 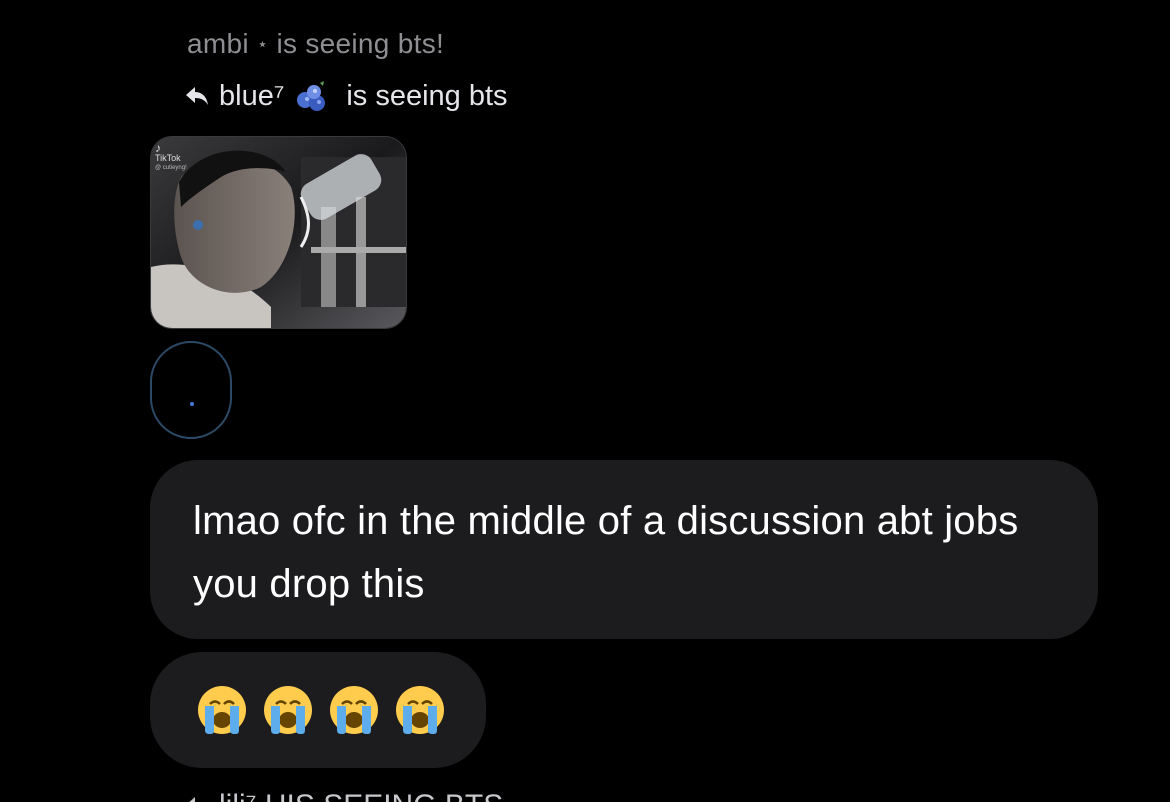 I want to click on reply-to-name: blue⁷, so click(x=252, y=95).